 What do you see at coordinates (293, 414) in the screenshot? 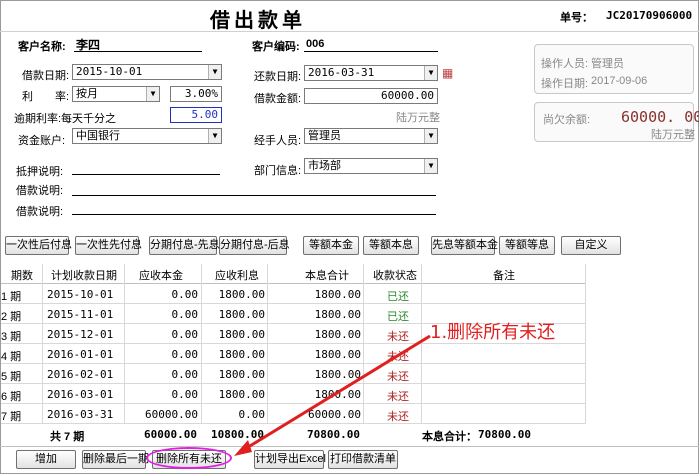
I see `table-row: 7 期 2016-03-31 60000.00 0.00 60000.00 未还` at bounding box center [293, 414].